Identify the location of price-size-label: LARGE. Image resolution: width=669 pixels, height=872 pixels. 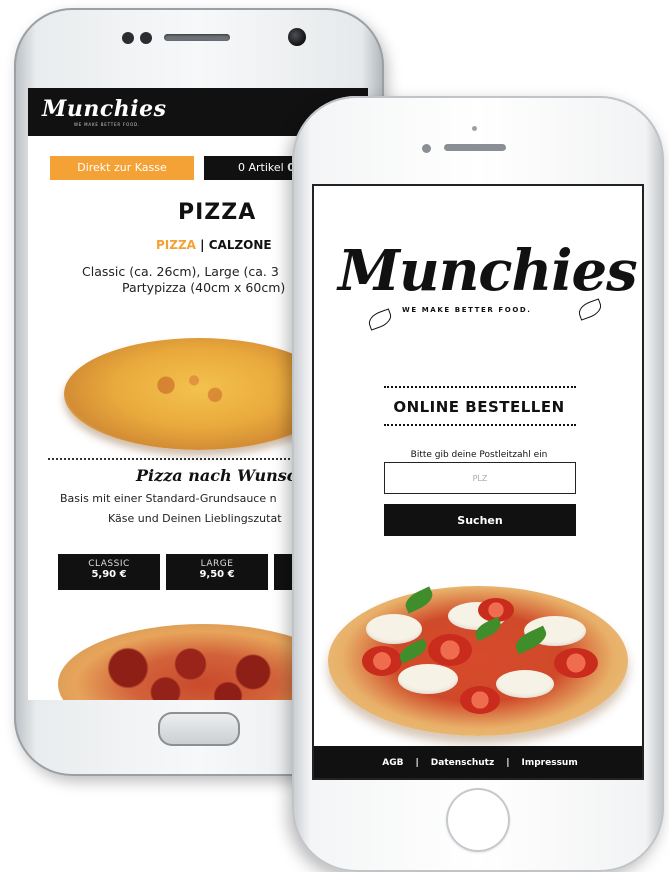
(217, 564).